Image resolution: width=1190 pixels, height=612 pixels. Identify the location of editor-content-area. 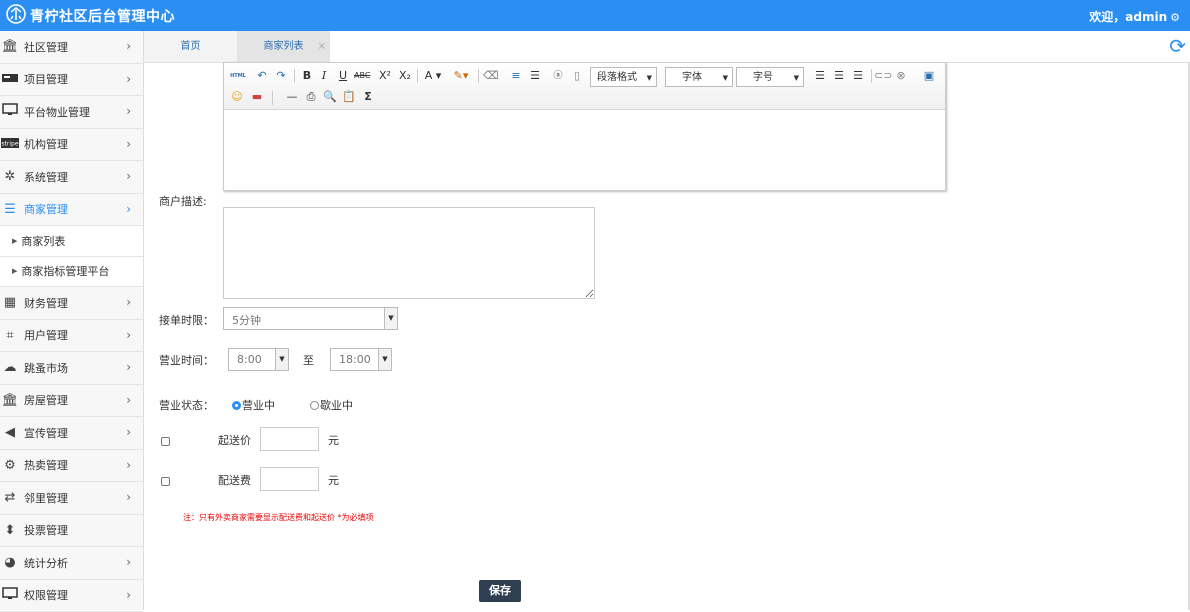
(584, 150).